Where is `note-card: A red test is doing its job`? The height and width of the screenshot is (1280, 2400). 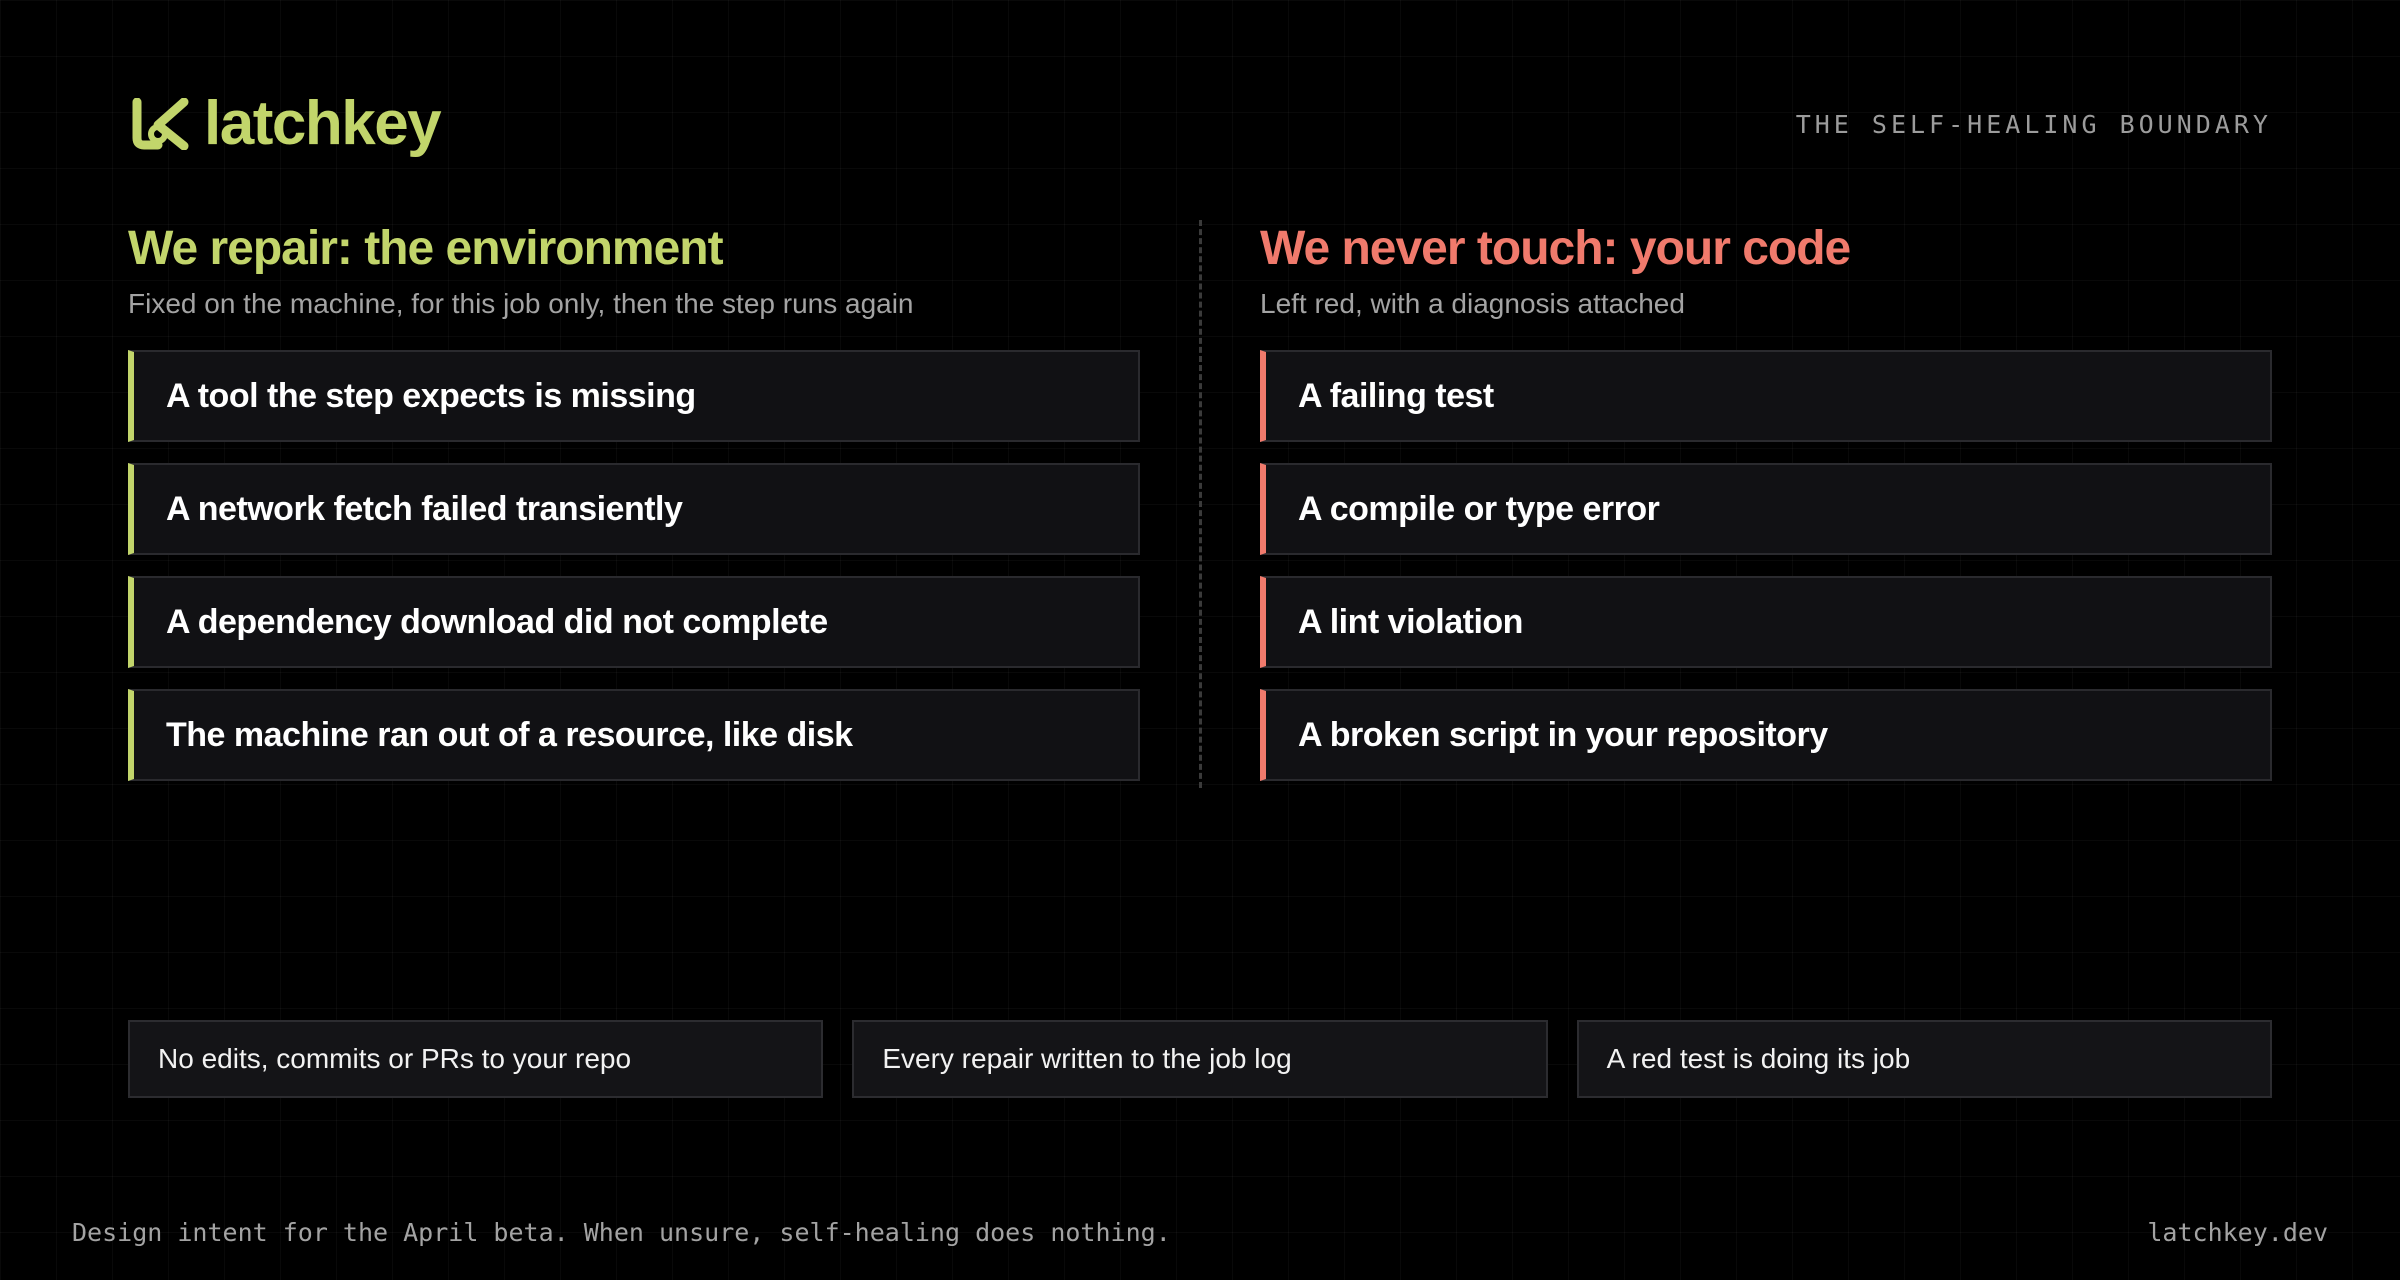 note-card: A red test is doing its job is located at coordinates (1924, 1059).